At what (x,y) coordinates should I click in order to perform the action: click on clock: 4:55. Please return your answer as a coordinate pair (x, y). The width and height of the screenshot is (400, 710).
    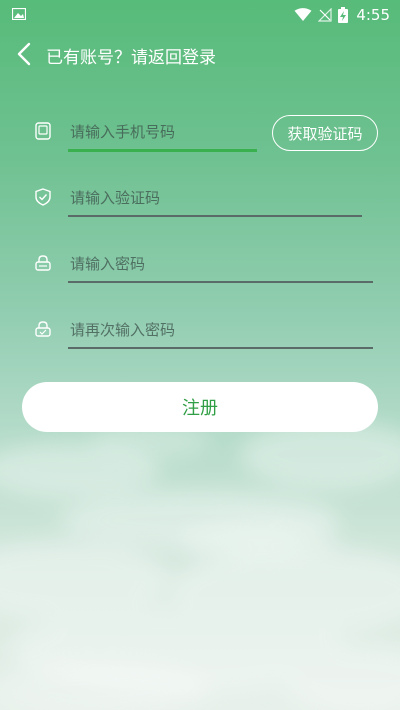
    Looking at the image, I should click on (373, 15).